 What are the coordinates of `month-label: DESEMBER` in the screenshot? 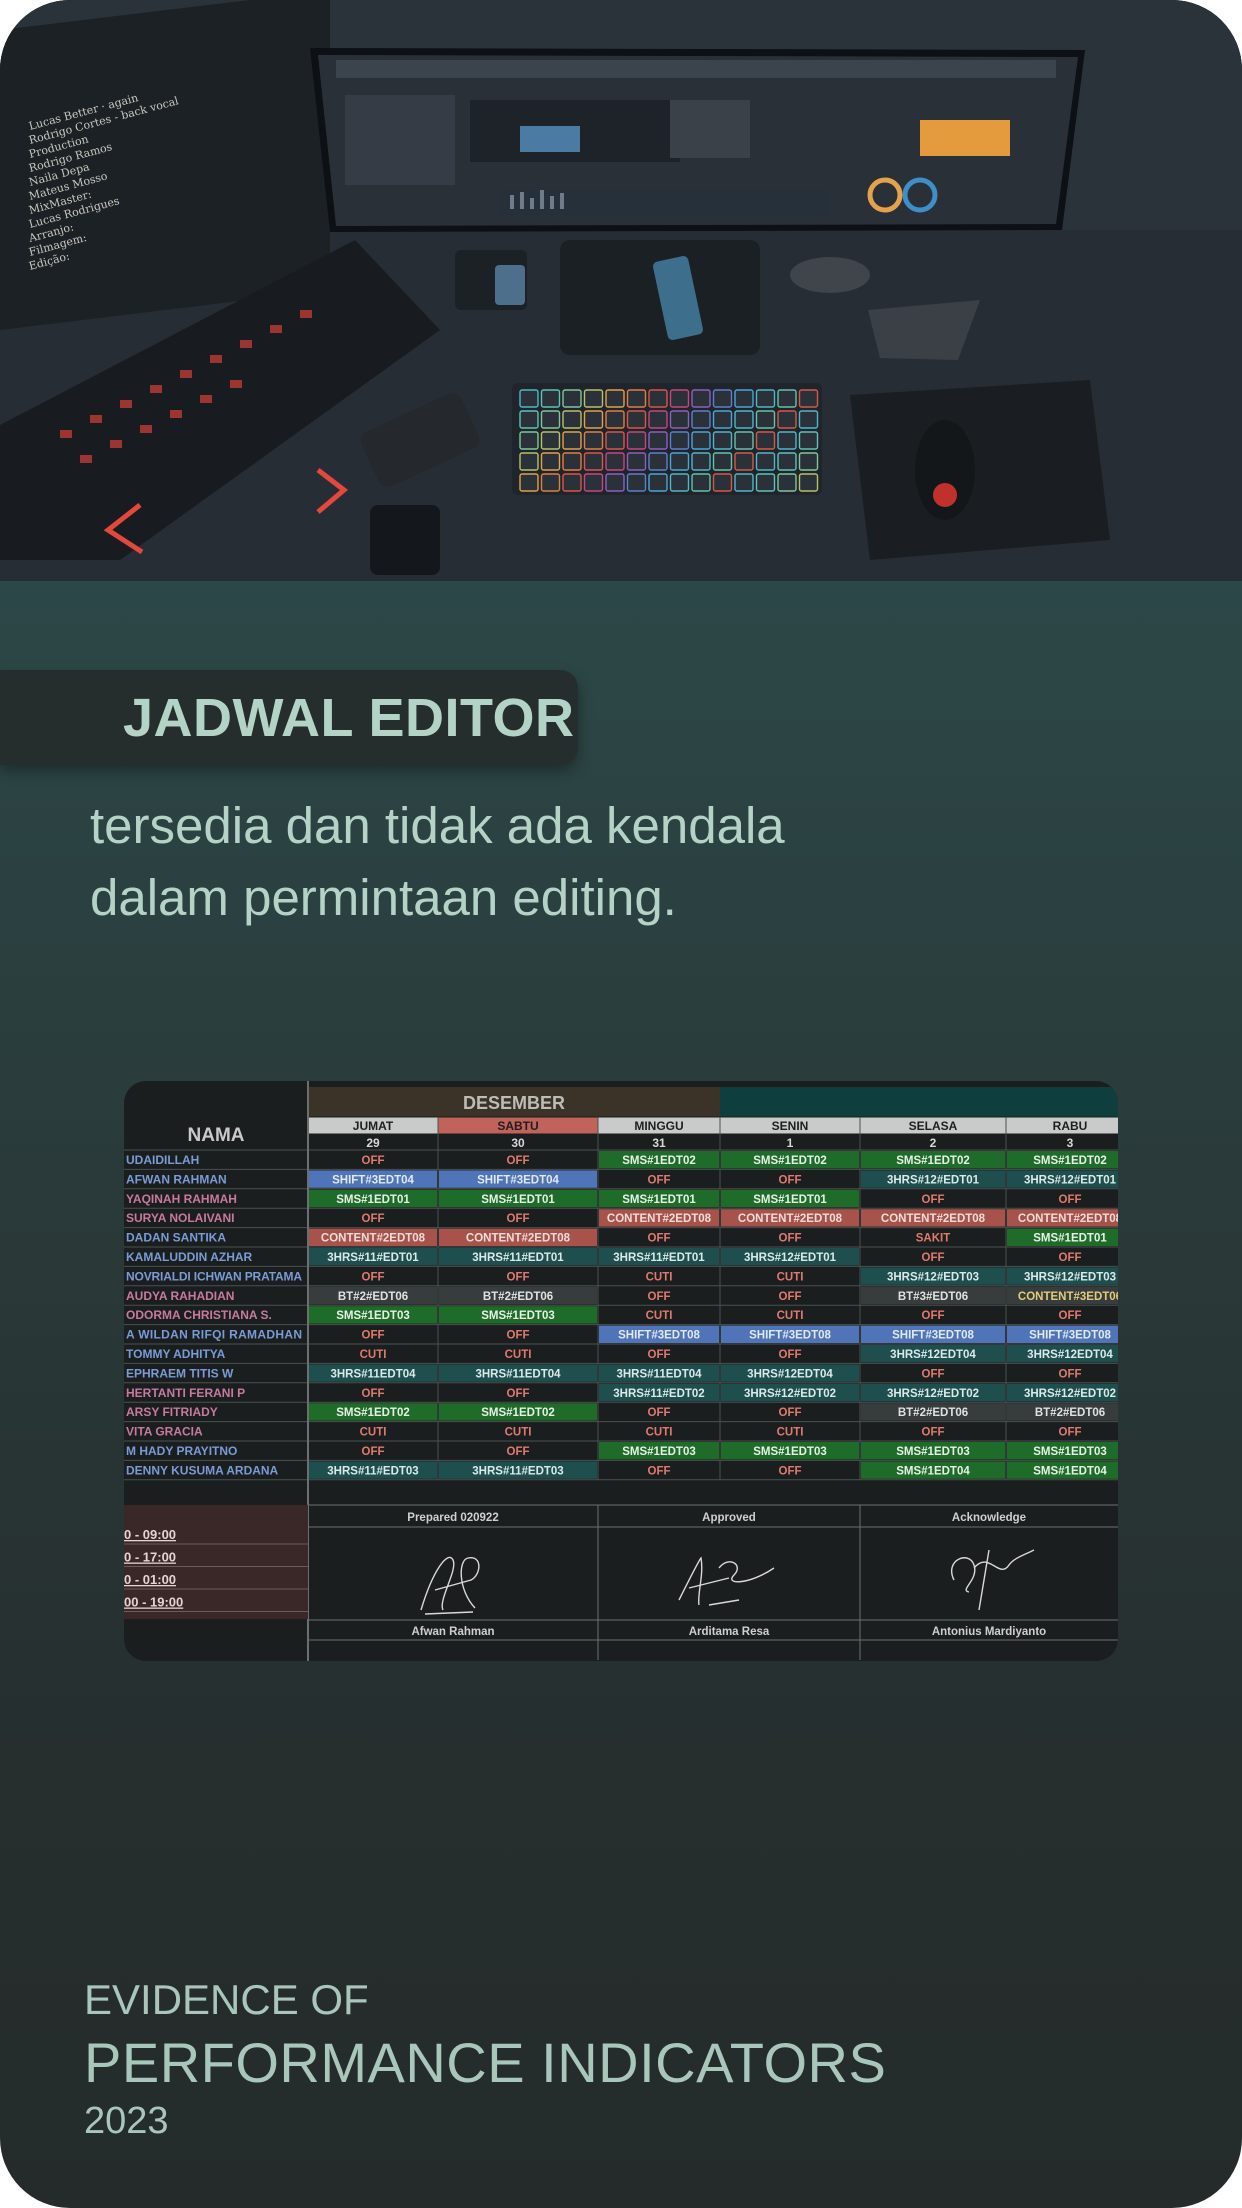 It's located at (514, 1103).